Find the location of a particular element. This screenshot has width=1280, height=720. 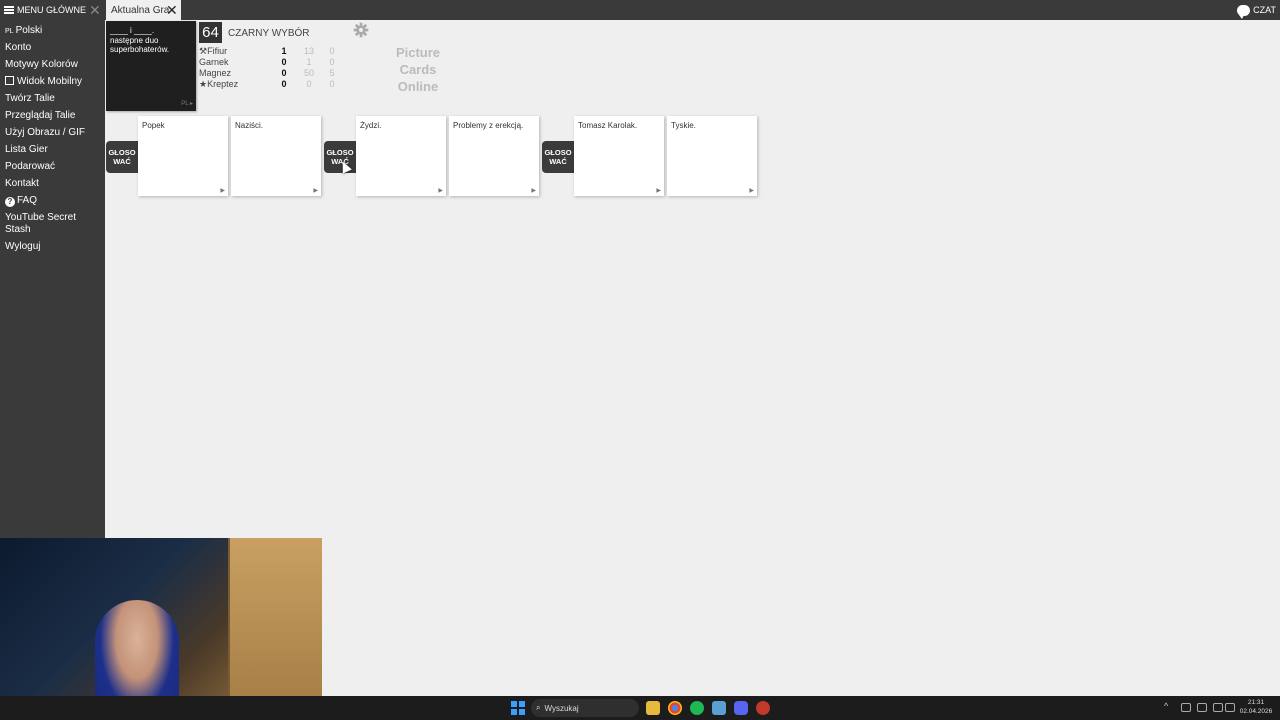

obs-icon is located at coordinates (763, 708).